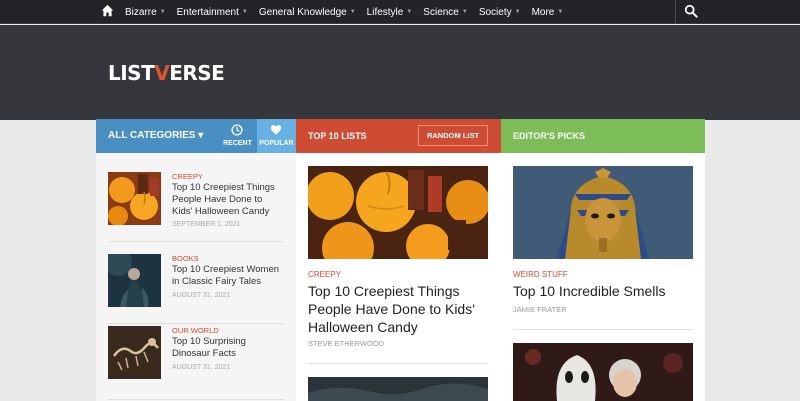 Image resolution: width=800 pixels, height=401 pixels. I want to click on article-title: Top 10 Incredible Smells, so click(603, 291).